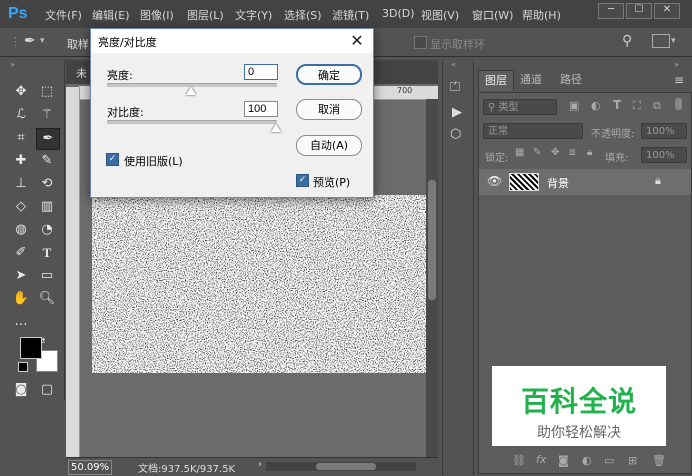 The height and width of the screenshot is (476, 692). What do you see at coordinates (537, 152) in the screenshot?
I see `lock-image-icon: ✎` at bounding box center [537, 152].